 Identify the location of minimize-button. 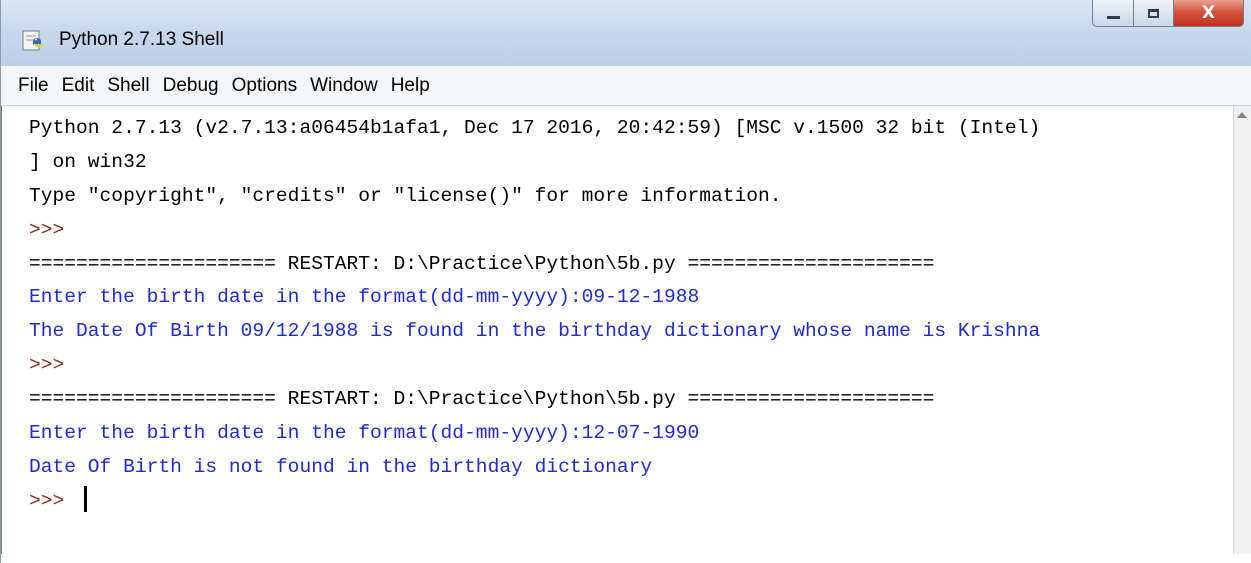
(1113, 13).